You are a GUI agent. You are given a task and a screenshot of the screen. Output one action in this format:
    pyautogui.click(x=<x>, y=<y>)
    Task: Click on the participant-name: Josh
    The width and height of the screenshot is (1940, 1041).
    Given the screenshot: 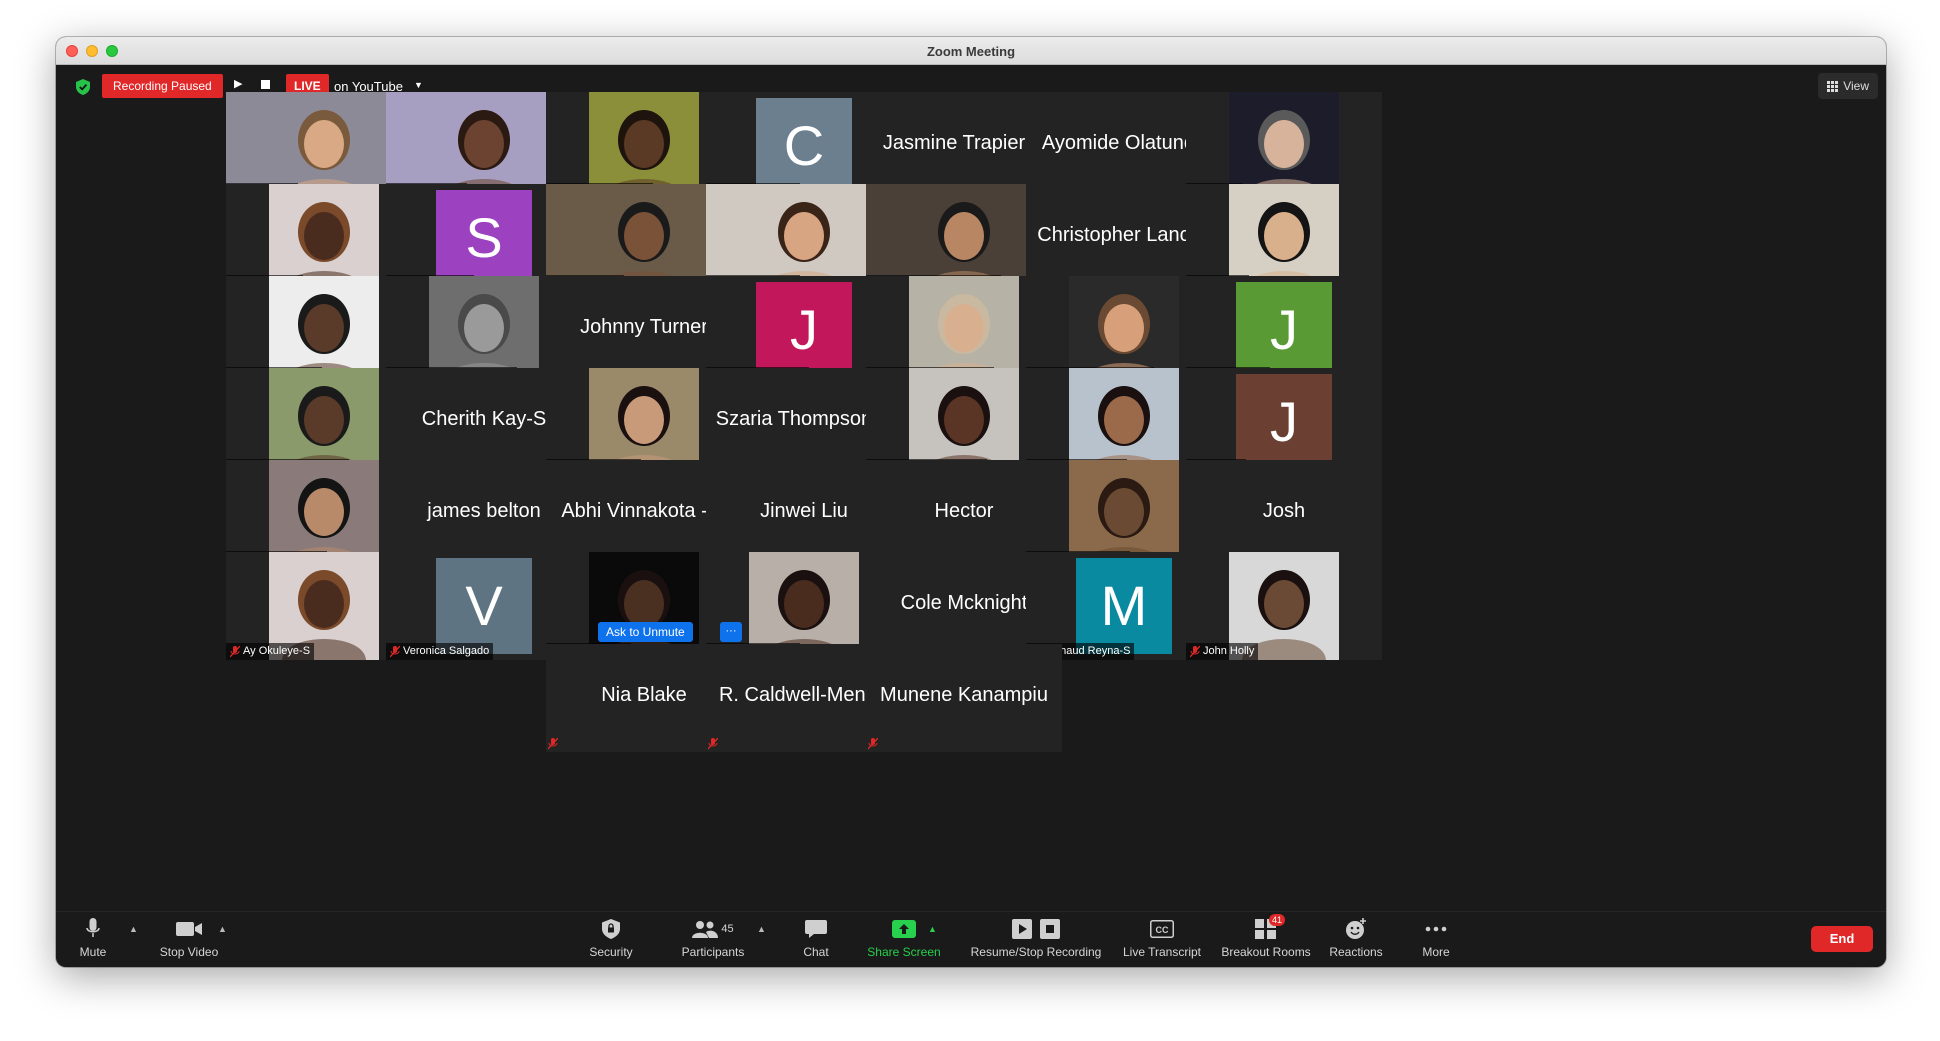 What is the action you would take?
    pyautogui.click(x=1284, y=511)
    